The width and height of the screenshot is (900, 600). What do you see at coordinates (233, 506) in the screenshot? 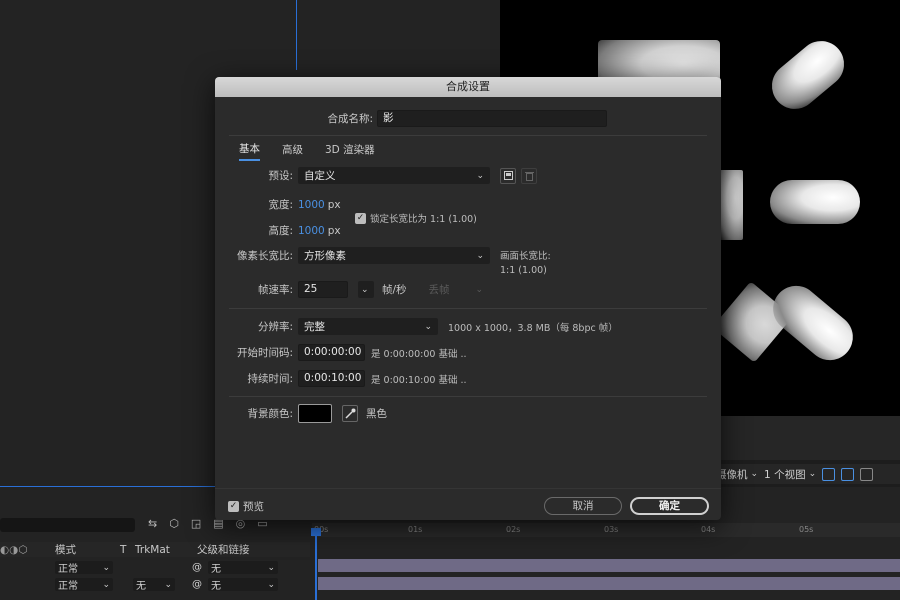
I see `preview-checkbox: ✓` at bounding box center [233, 506].